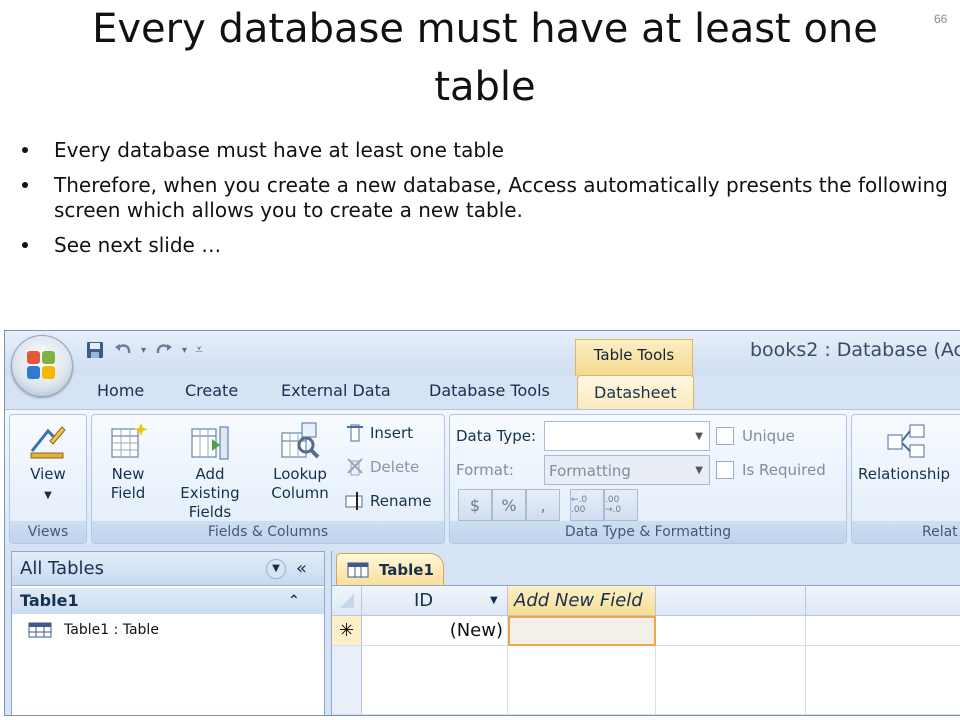 The height and width of the screenshot is (720, 960). I want to click on rename-column-button: Rename, so click(388, 501).